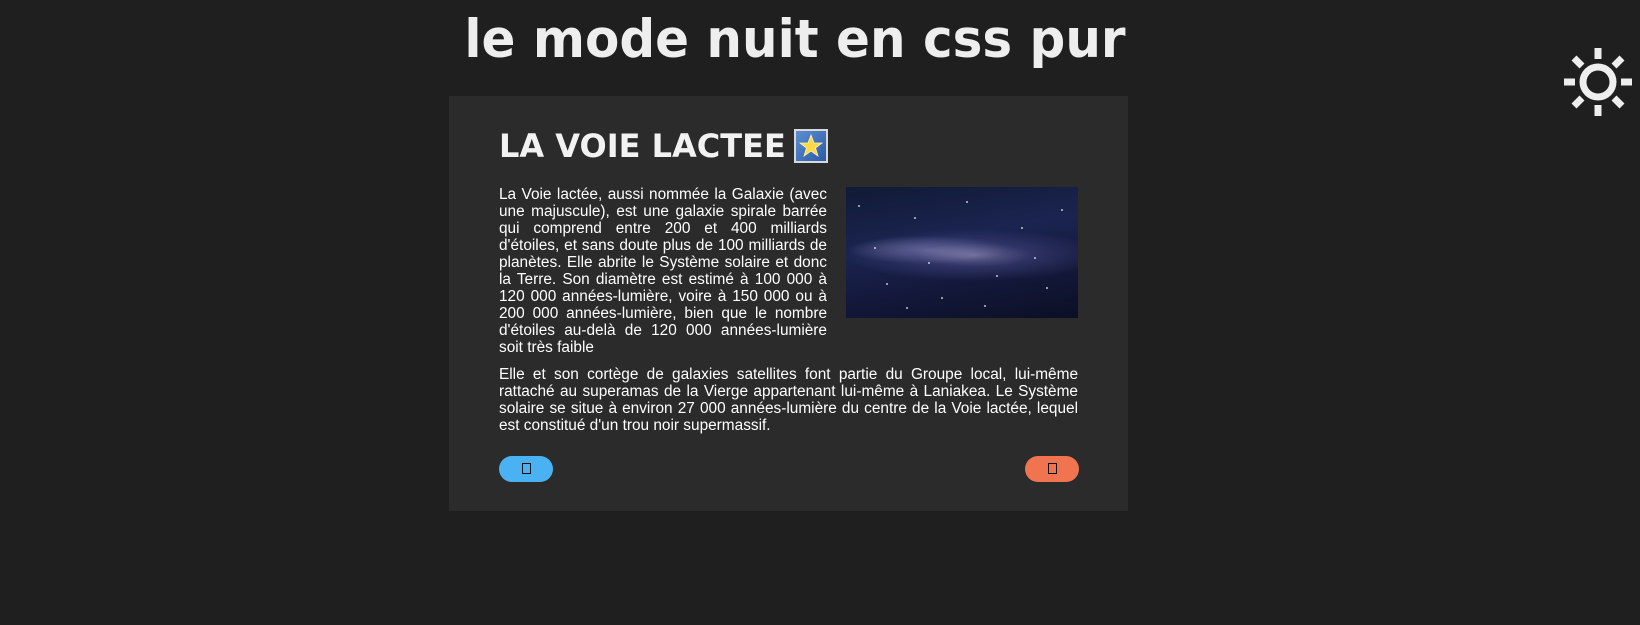  I want to click on theme-toggle-button, so click(1598, 82).